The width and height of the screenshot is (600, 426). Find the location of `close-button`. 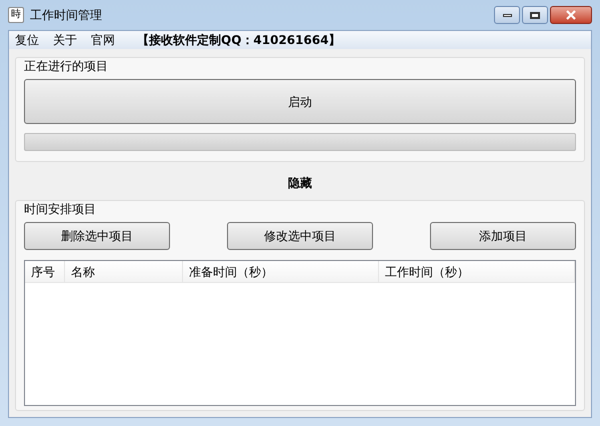

close-button is located at coordinates (571, 15).